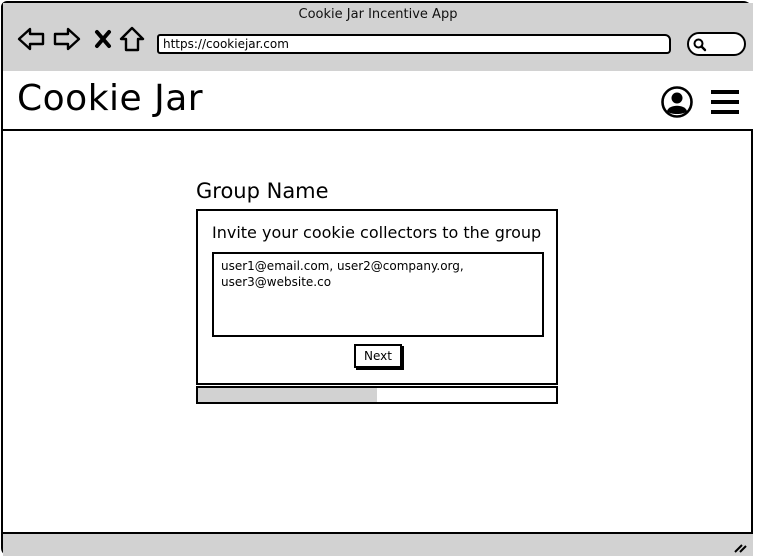 The width and height of the screenshot is (757, 560). I want to click on url-input: https://cookiejar.com, so click(414, 44).